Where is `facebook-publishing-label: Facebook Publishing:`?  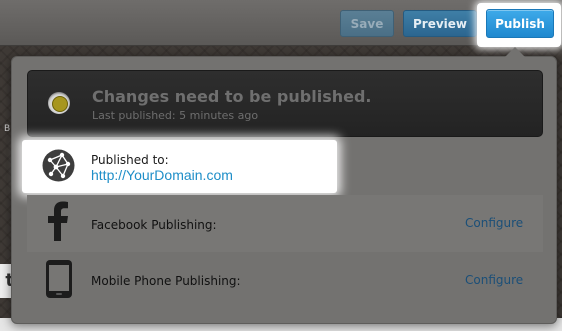
facebook-publishing-label: Facebook Publishing: is located at coordinates (154, 225).